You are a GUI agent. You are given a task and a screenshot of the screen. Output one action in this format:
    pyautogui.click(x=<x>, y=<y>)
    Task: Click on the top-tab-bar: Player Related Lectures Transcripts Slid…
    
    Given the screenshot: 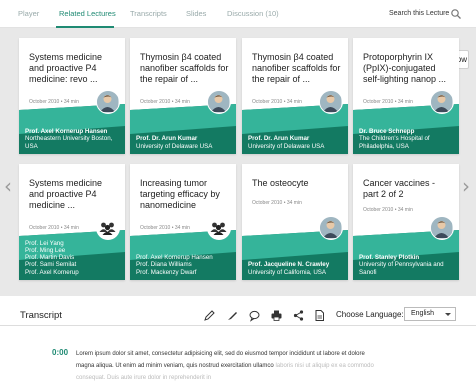 What is the action you would take?
    pyautogui.click(x=238, y=14)
    